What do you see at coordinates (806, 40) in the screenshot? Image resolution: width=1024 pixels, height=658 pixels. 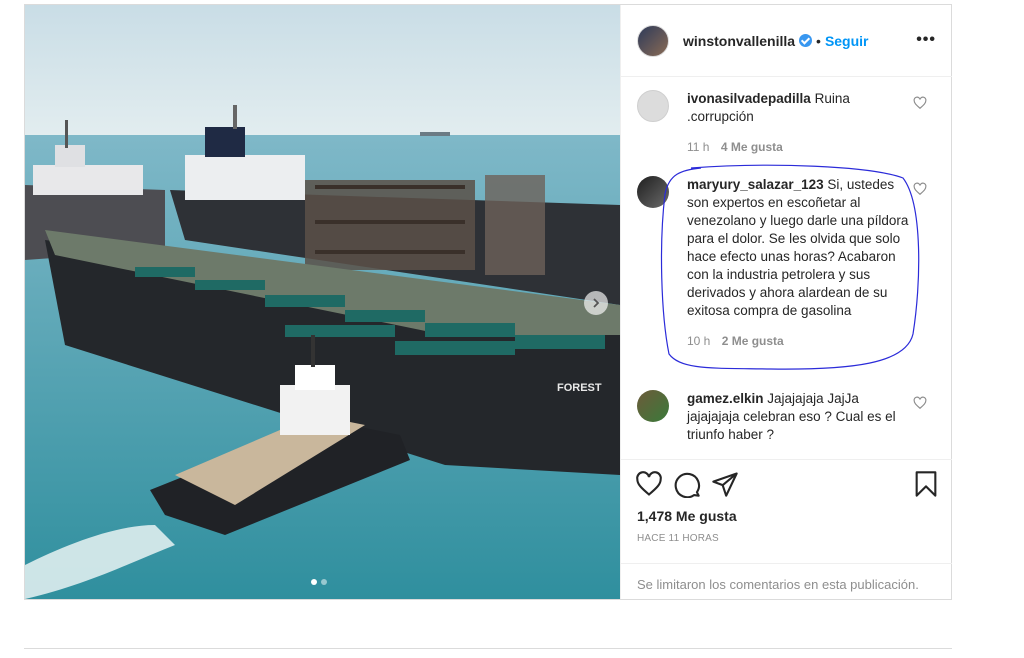 I see `verified-badge-icon` at bounding box center [806, 40].